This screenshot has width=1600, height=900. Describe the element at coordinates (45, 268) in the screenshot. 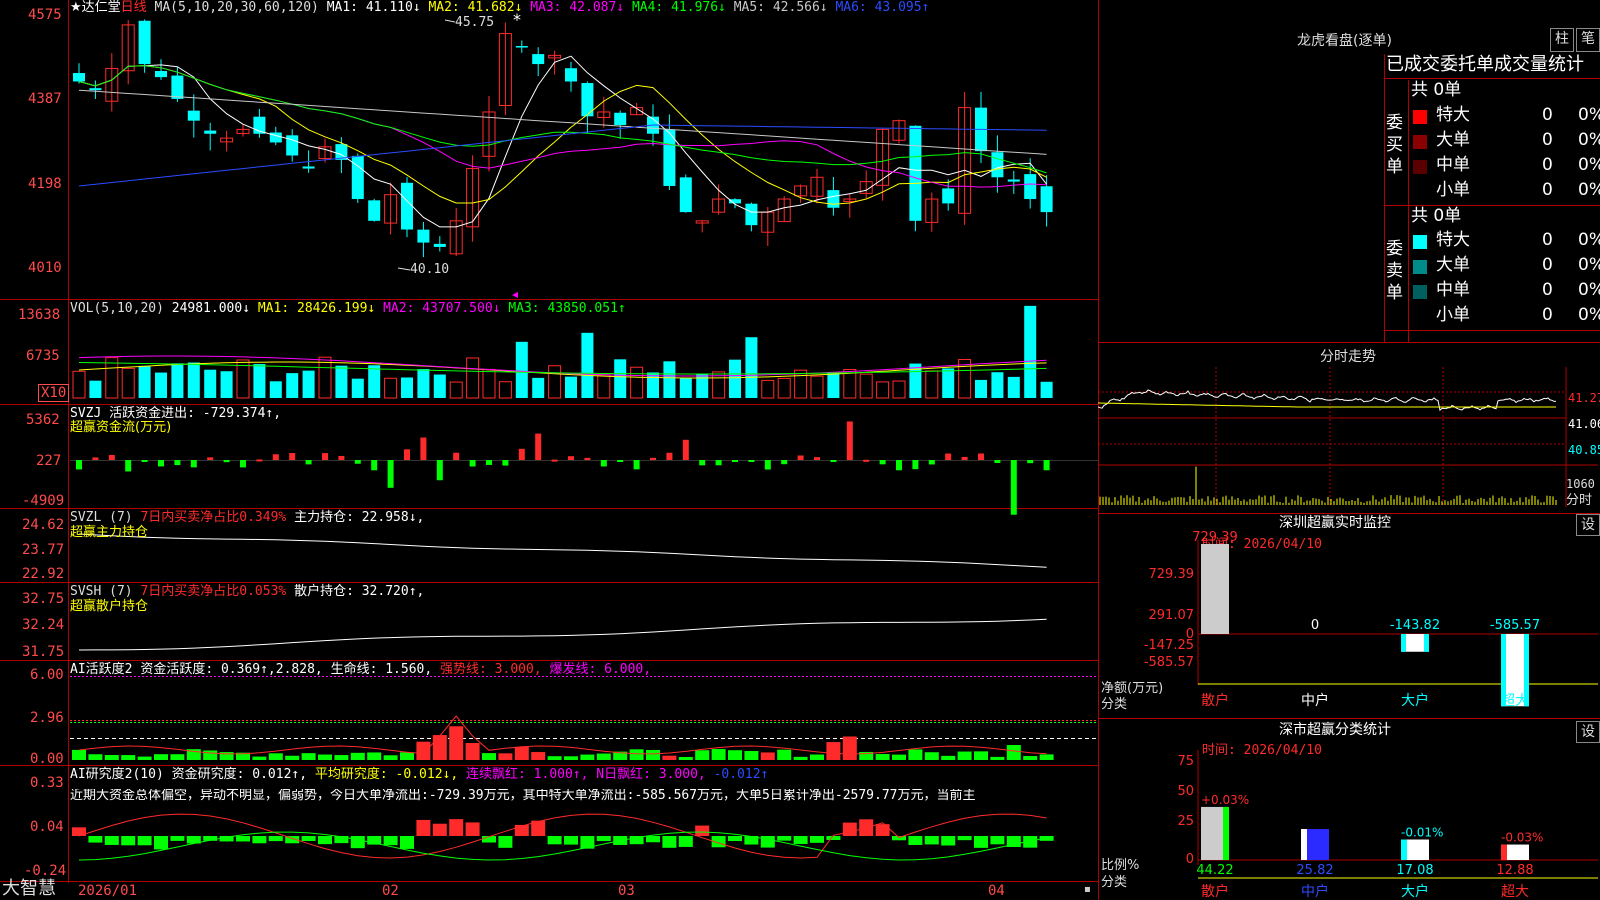

I see `kline-y-label: 4010` at that location.